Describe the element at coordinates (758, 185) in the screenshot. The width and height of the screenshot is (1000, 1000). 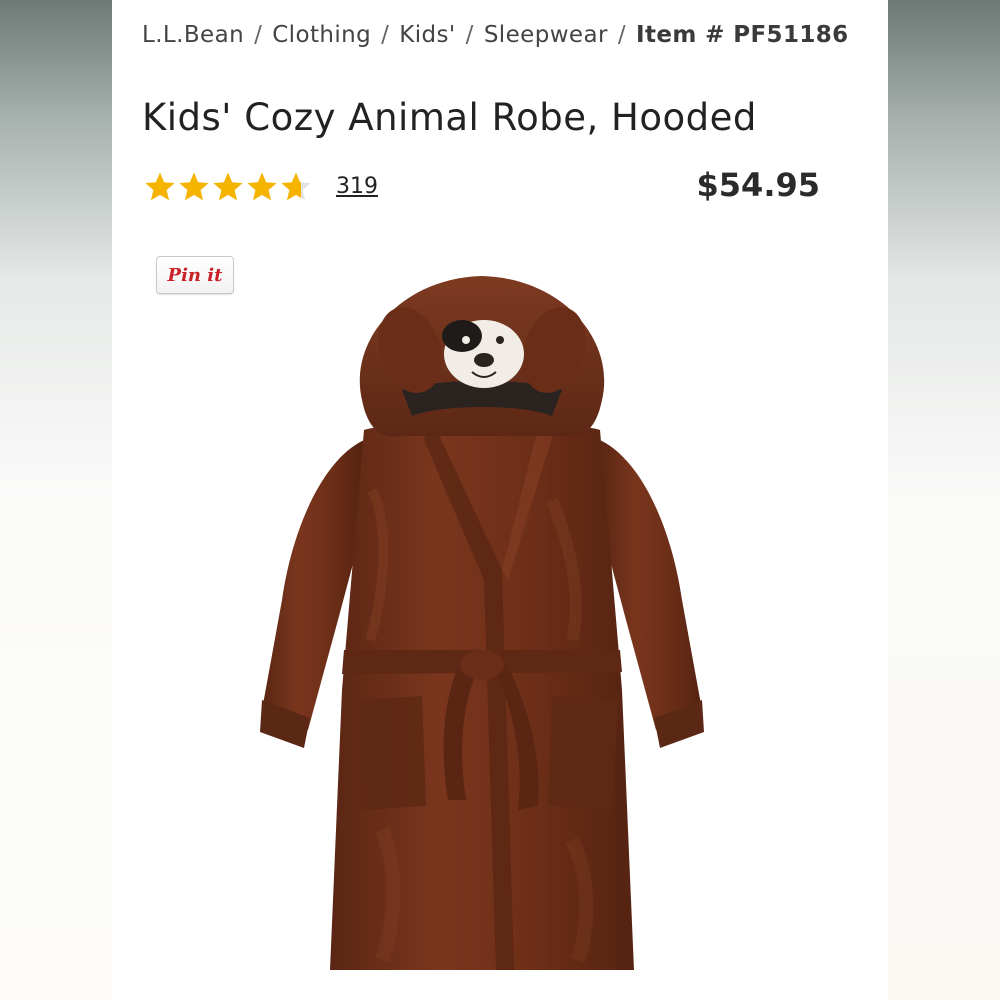
I see `product-price: $54.95` at that location.